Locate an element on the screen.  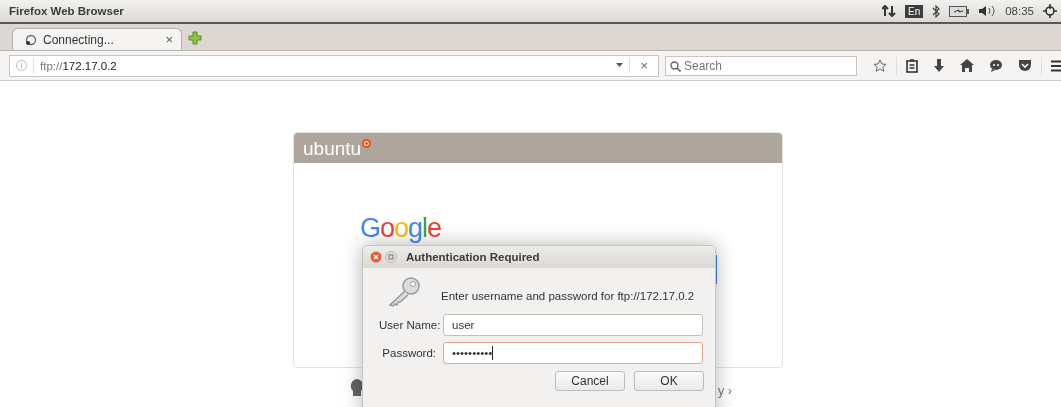
pocket-icon is located at coordinates (1025, 65).